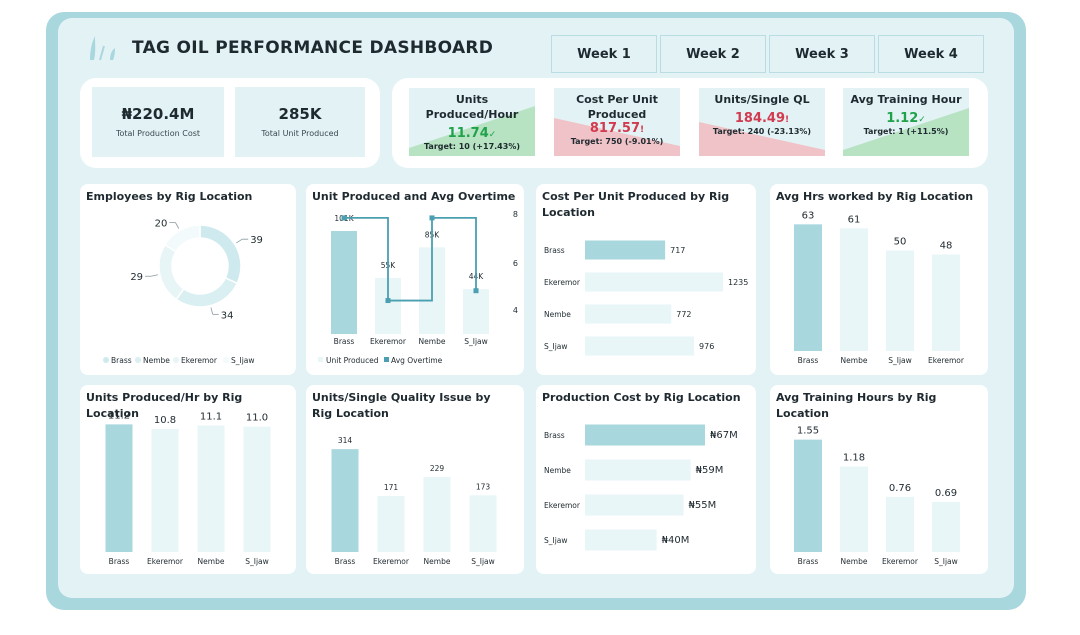 The image size is (1080, 635). What do you see at coordinates (787, 120) in the screenshot?
I see `alert-icon: !` at bounding box center [787, 120].